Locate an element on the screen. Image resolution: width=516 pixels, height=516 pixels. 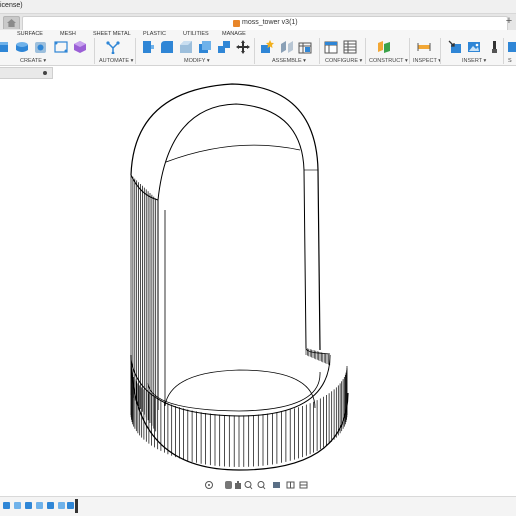
timeline is located at coordinates (258, 506).